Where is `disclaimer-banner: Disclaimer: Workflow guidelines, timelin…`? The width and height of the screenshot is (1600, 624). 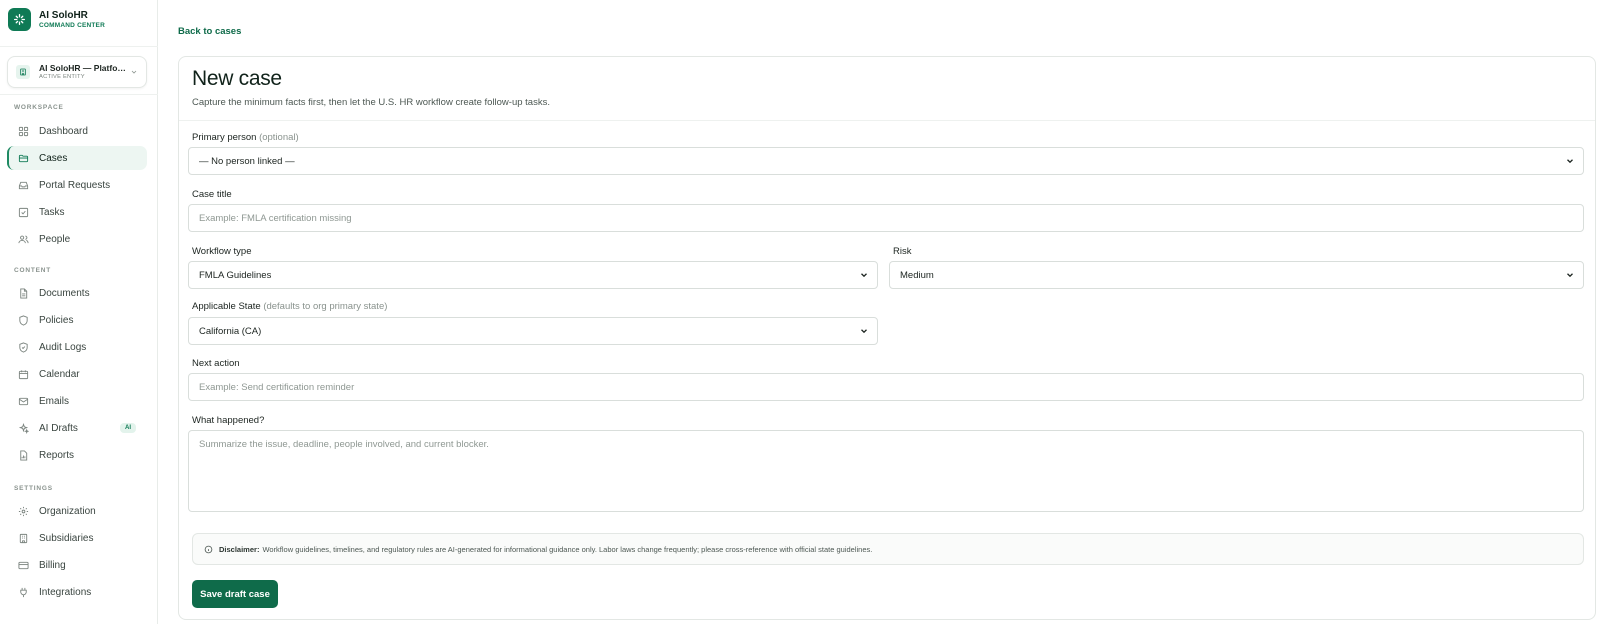 disclaimer-banner: Disclaimer: Workflow guidelines, timelin… is located at coordinates (888, 549).